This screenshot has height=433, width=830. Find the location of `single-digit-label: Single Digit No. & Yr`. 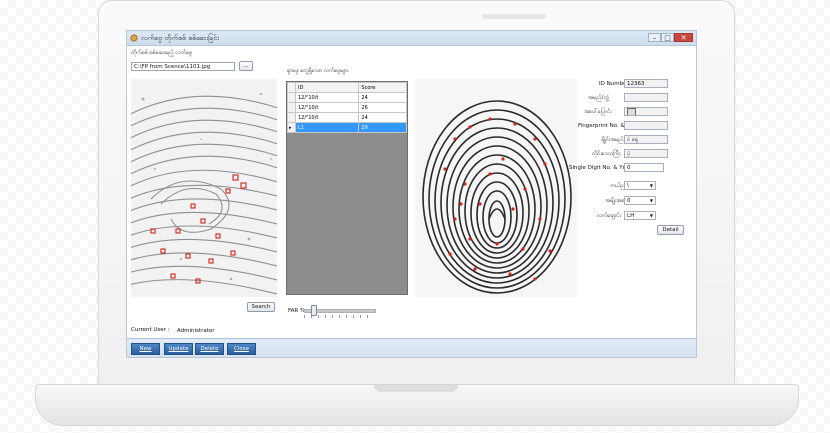

single-digit-label: Single Digit No. & Yr is located at coordinates (597, 168).